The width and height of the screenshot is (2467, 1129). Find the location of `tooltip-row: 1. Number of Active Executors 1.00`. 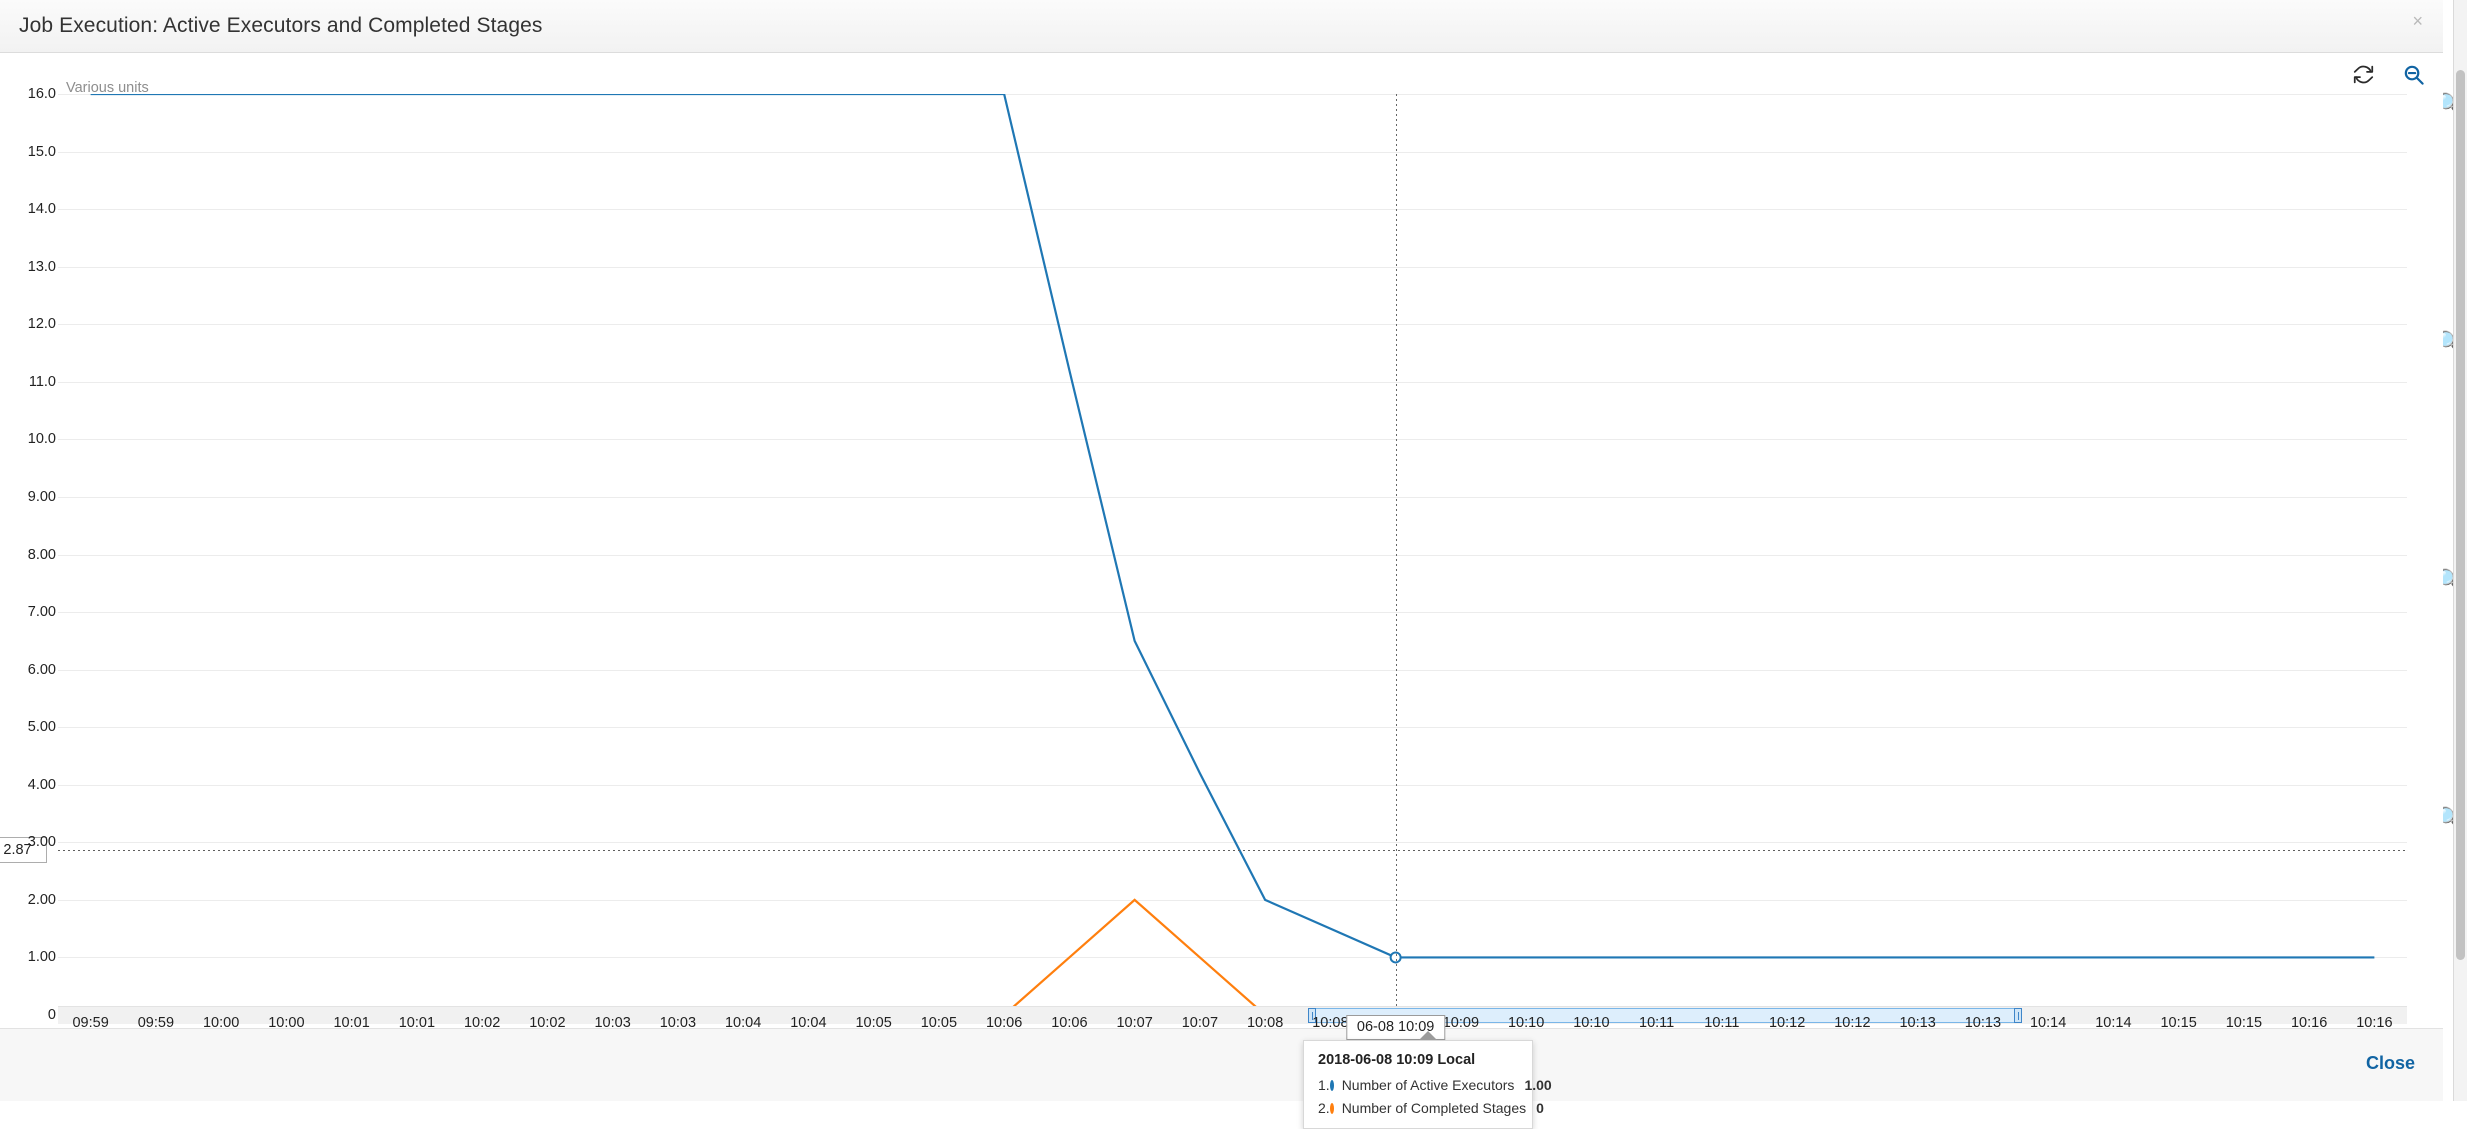

tooltip-row: 1. Number of Active Executors 1.00 is located at coordinates (1435, 1085).